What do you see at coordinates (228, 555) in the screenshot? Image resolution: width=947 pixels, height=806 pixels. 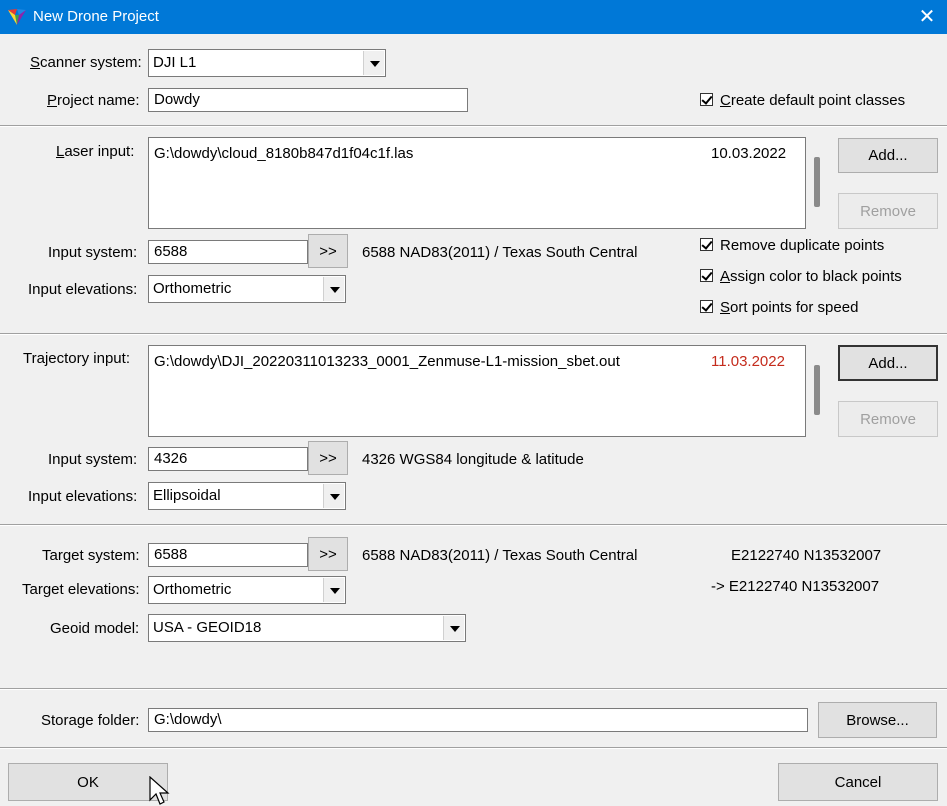 I see `target-system-field: 6588` at bounding box center [228, 555].